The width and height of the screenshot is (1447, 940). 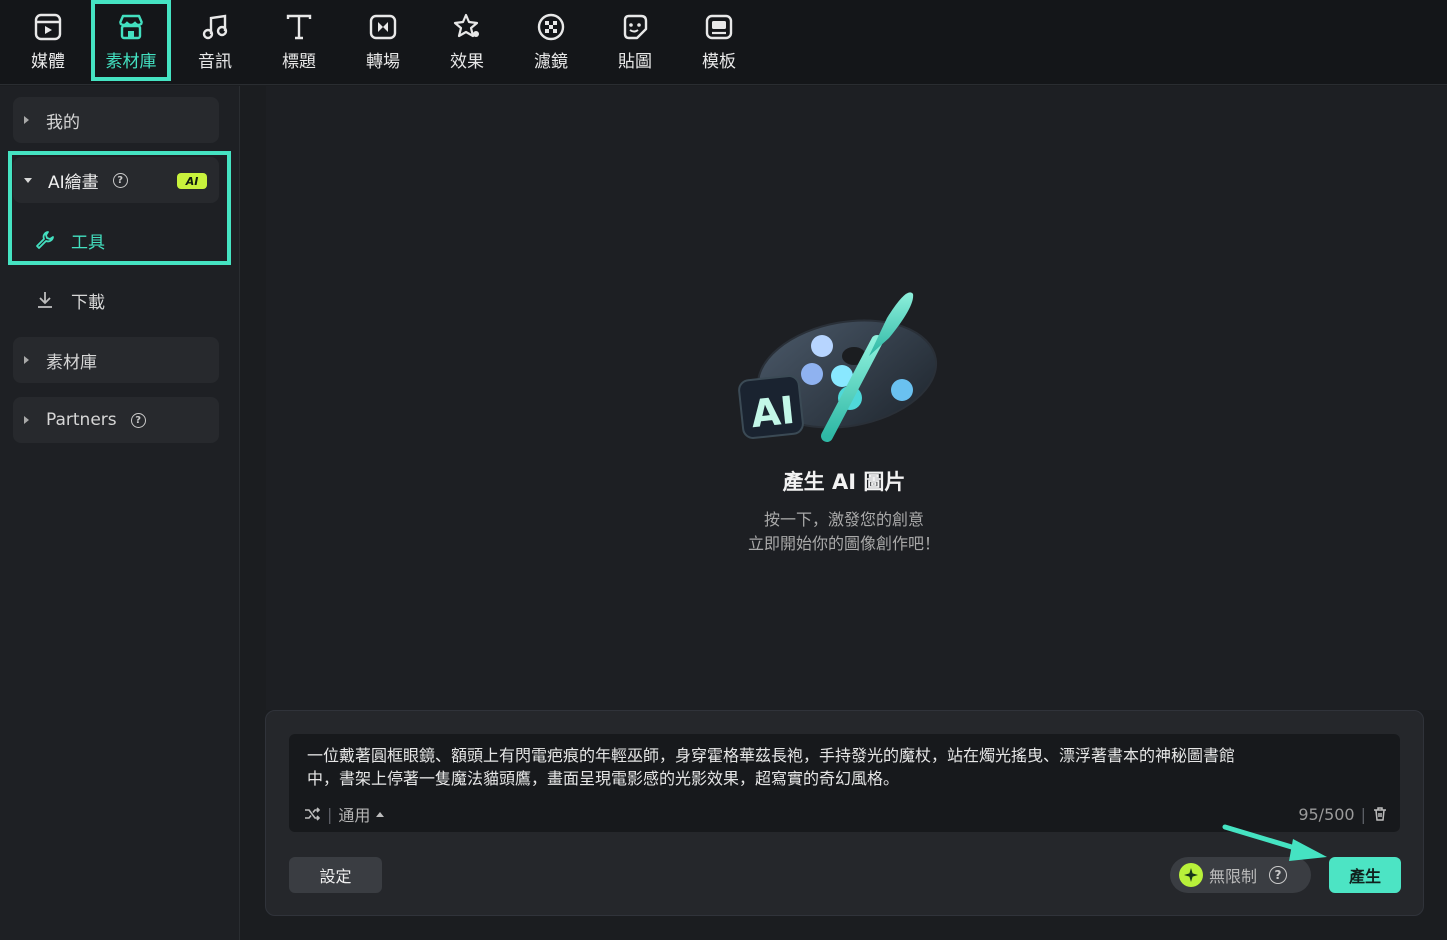 I want to click on tab-transitions: 轉場, so click(x=383, y=41).